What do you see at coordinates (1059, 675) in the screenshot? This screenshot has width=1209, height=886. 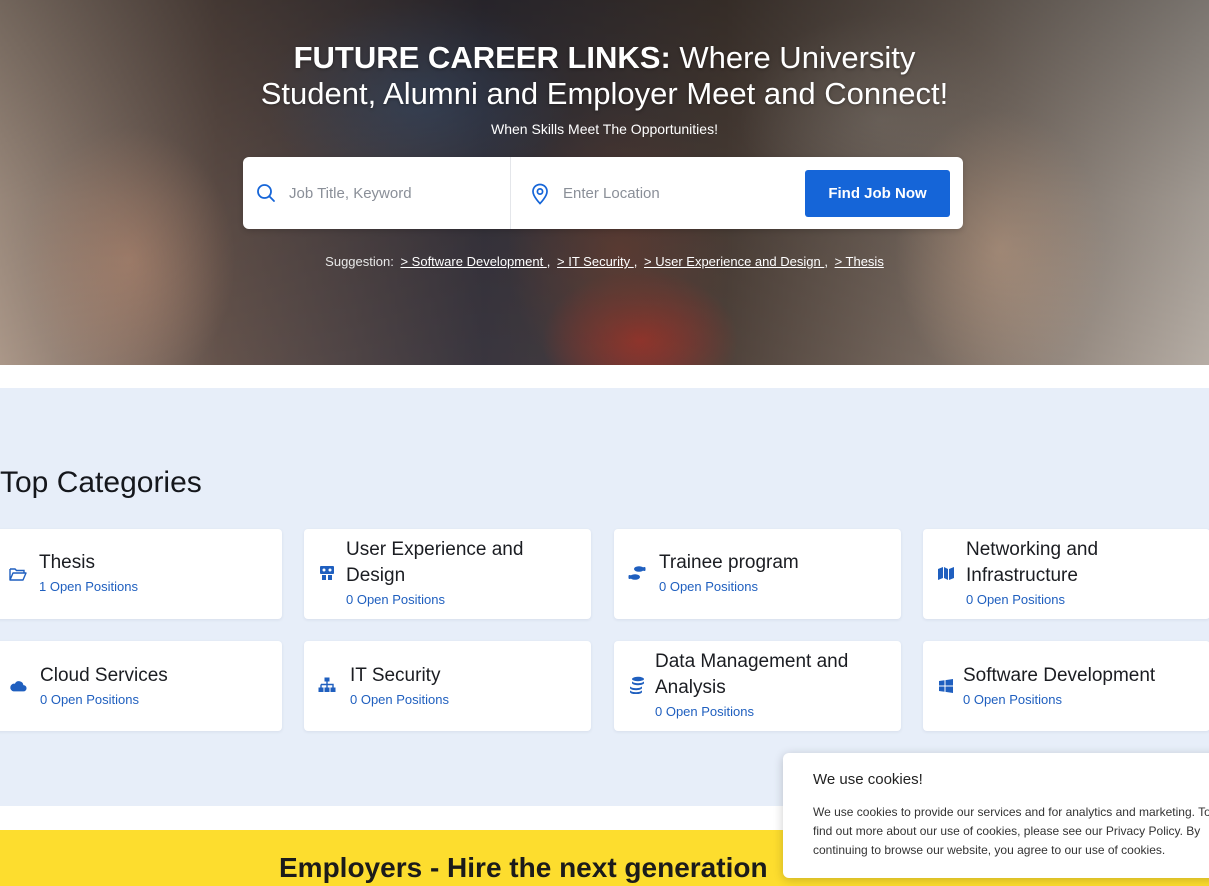 I see `category-name: Software Development` at bounding box center [1059, 675].